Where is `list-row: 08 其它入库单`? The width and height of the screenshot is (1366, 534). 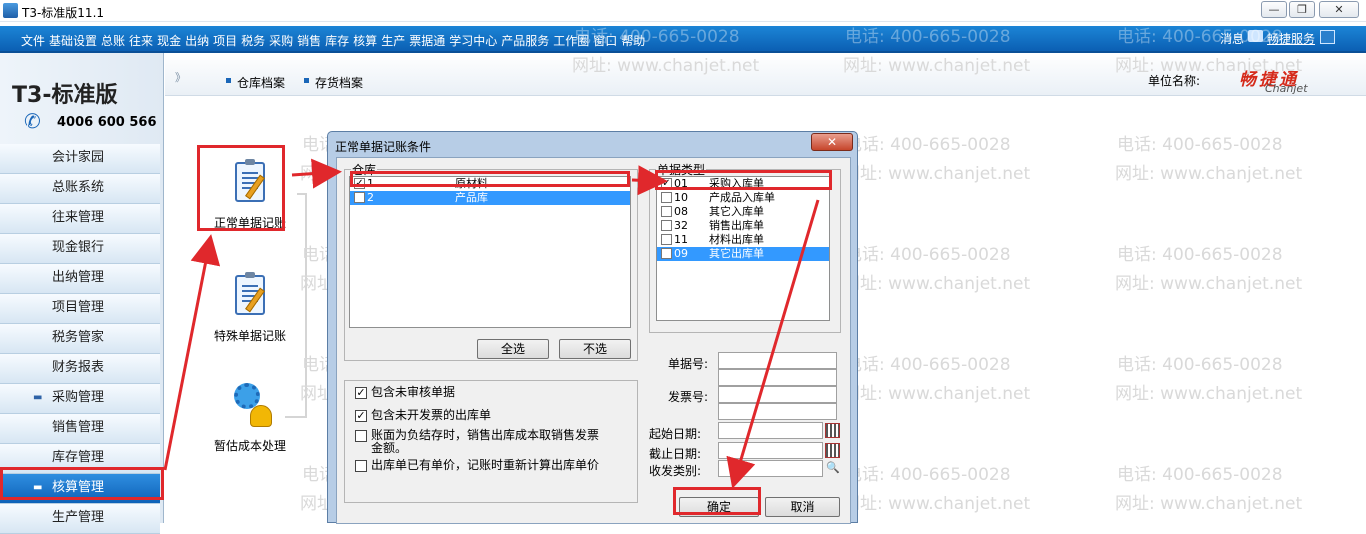
list-row: 08 其它入库单 is located at coordinates (743, 212).